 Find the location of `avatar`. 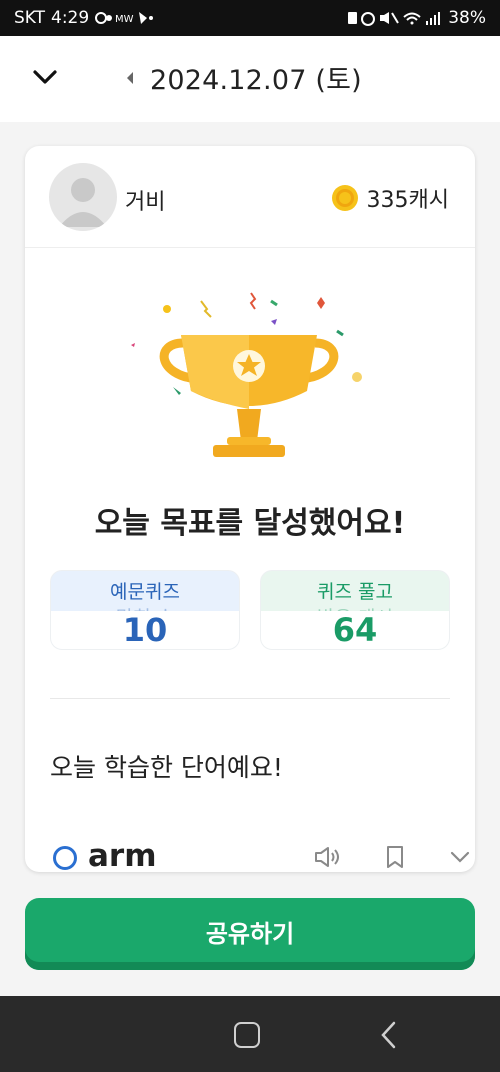

avatar is located at coordinates (83, 197).